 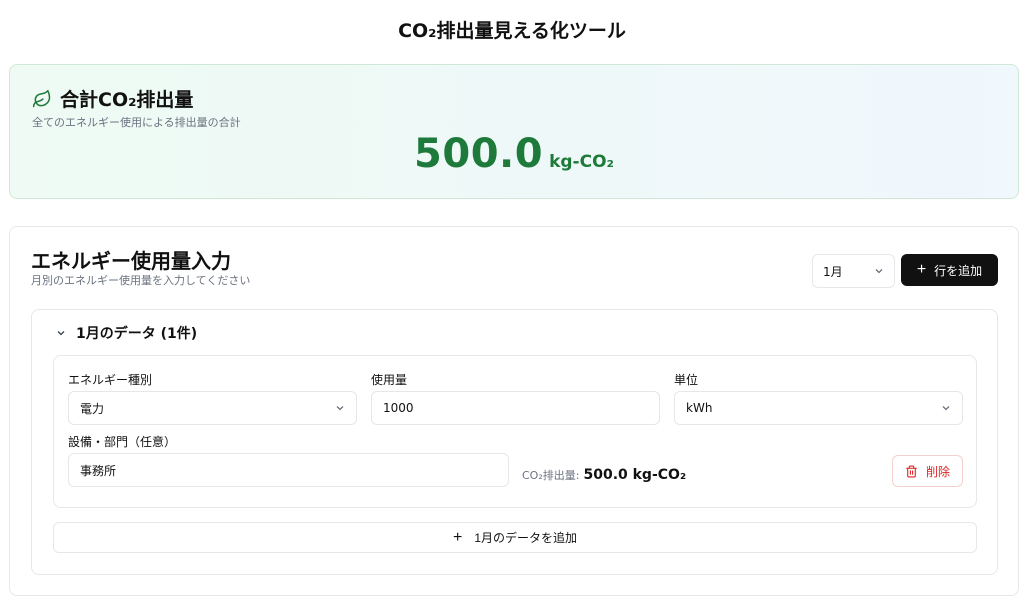 I want to click on add-month-data-label: 1月のデータを追加, so click(x=526, y=538).